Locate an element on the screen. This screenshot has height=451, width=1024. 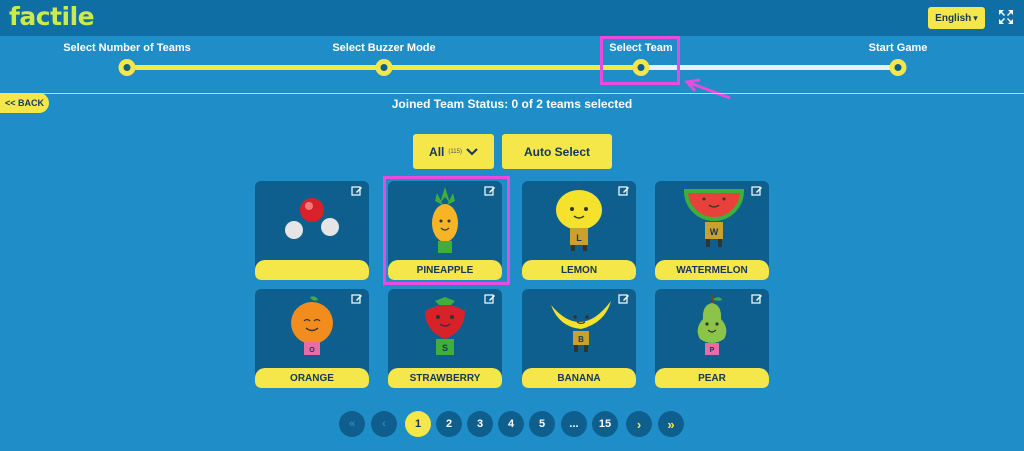
team-card-lemon: L LEMON is located at coordinates (579, 230).